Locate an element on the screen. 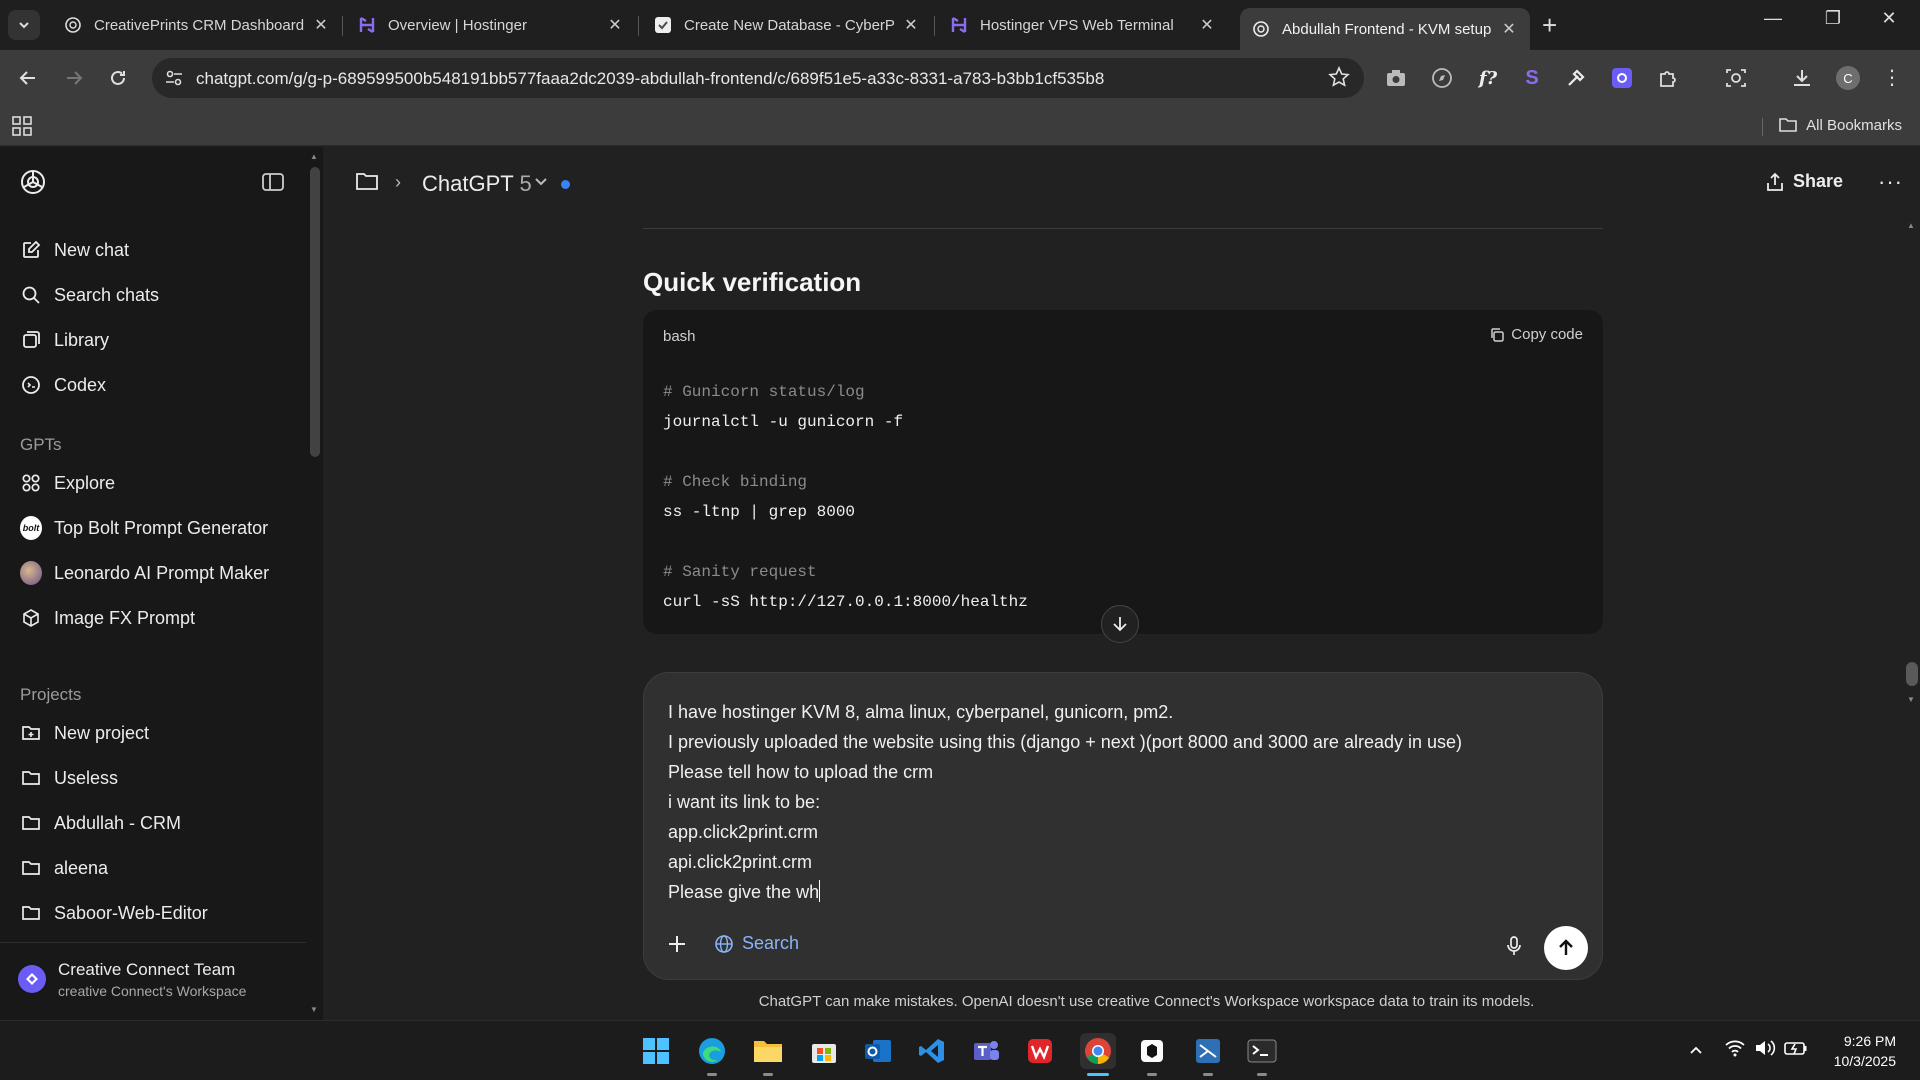 Image resolution: width=1920 pixels, height=1080 pixels. search-tool-button: Search is located at coordinates (756, 943).